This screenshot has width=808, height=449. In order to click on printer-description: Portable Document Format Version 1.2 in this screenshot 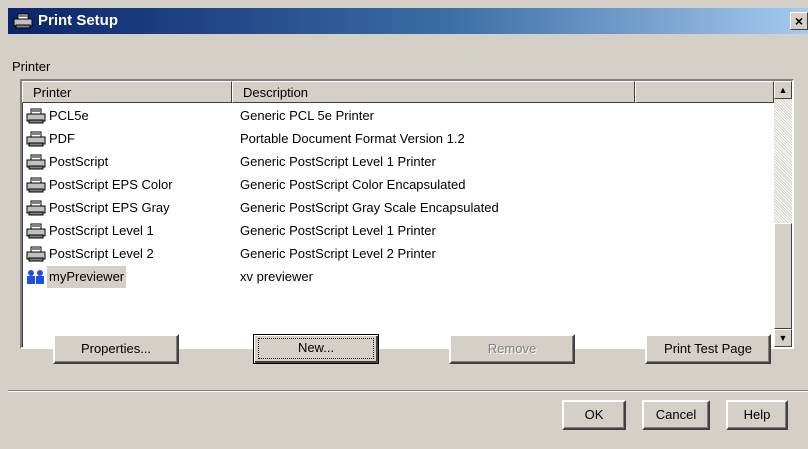, I will do `click(352, 138)`.